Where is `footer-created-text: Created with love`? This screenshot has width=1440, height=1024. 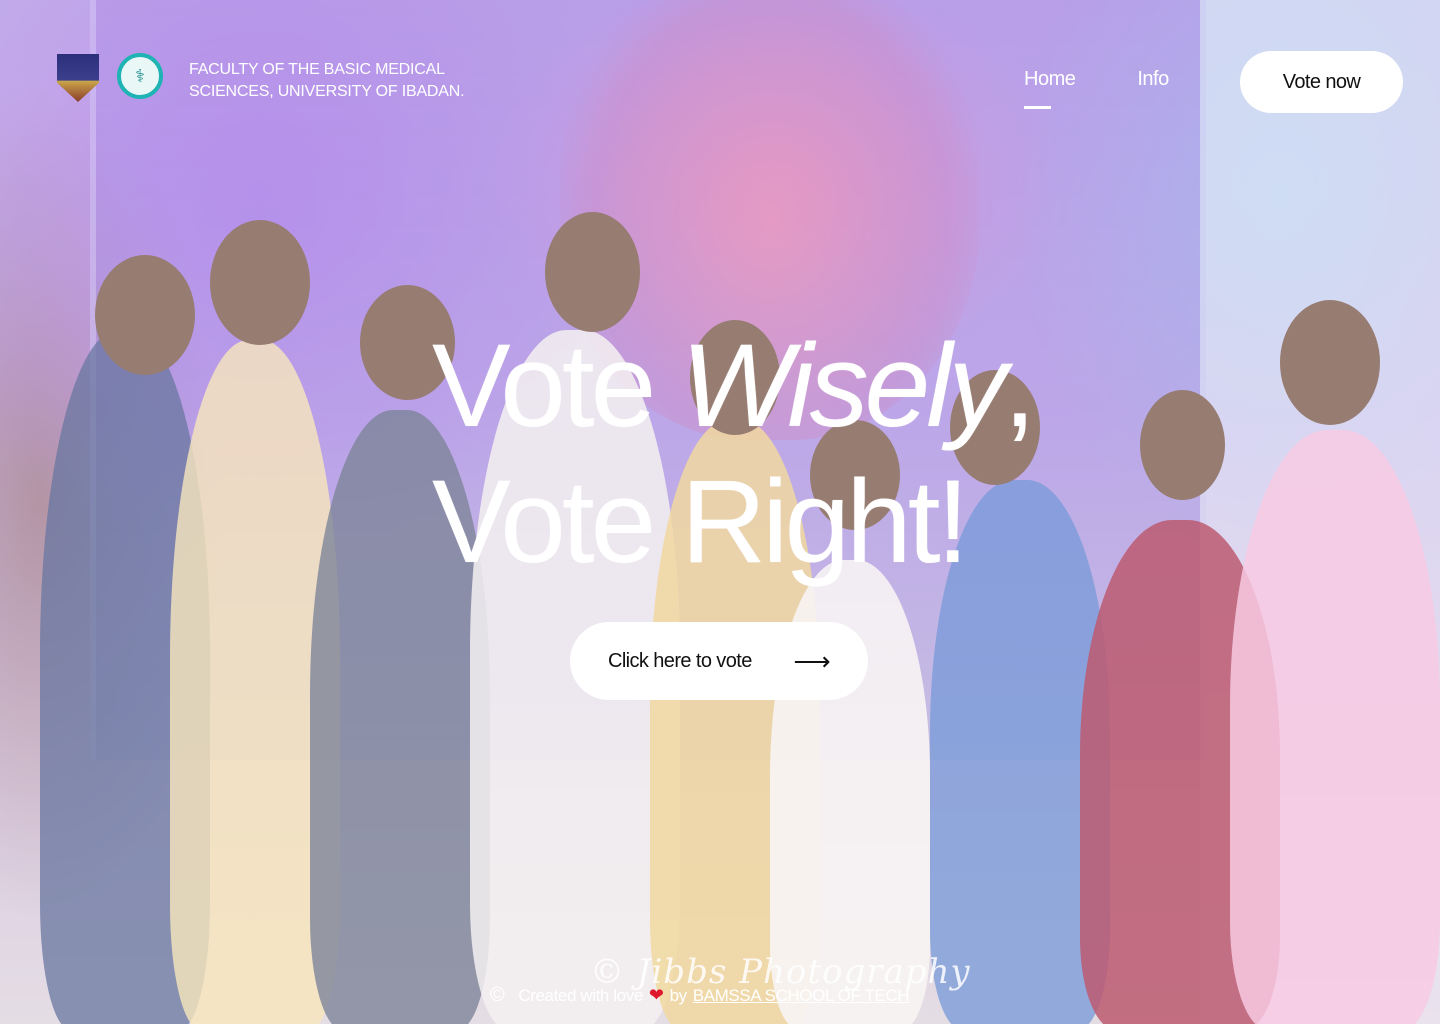
footer-created-text: Created with love is located at coordinates (580, 995).